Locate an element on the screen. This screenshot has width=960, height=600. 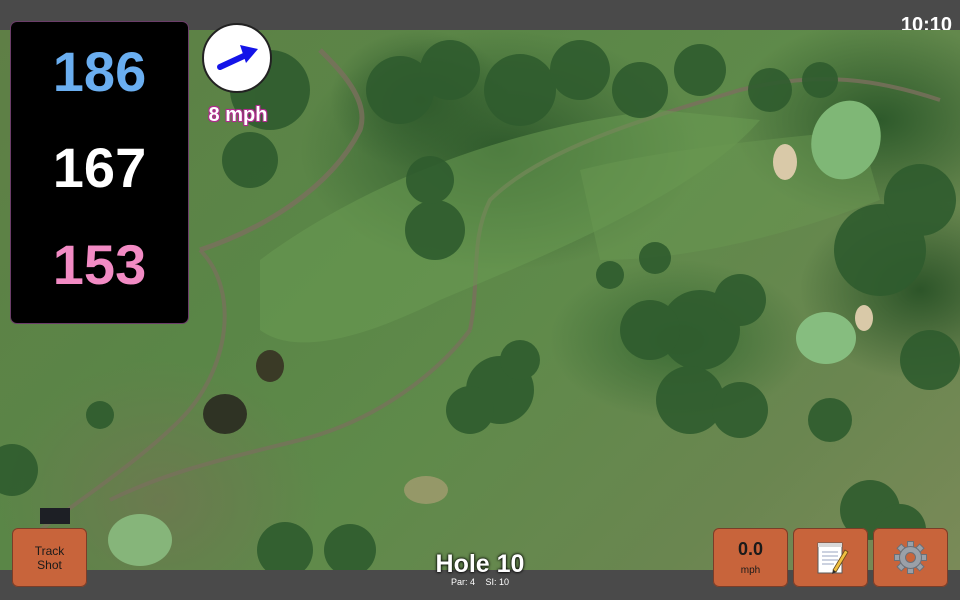
settings-button is located at coordinates (910, 557).